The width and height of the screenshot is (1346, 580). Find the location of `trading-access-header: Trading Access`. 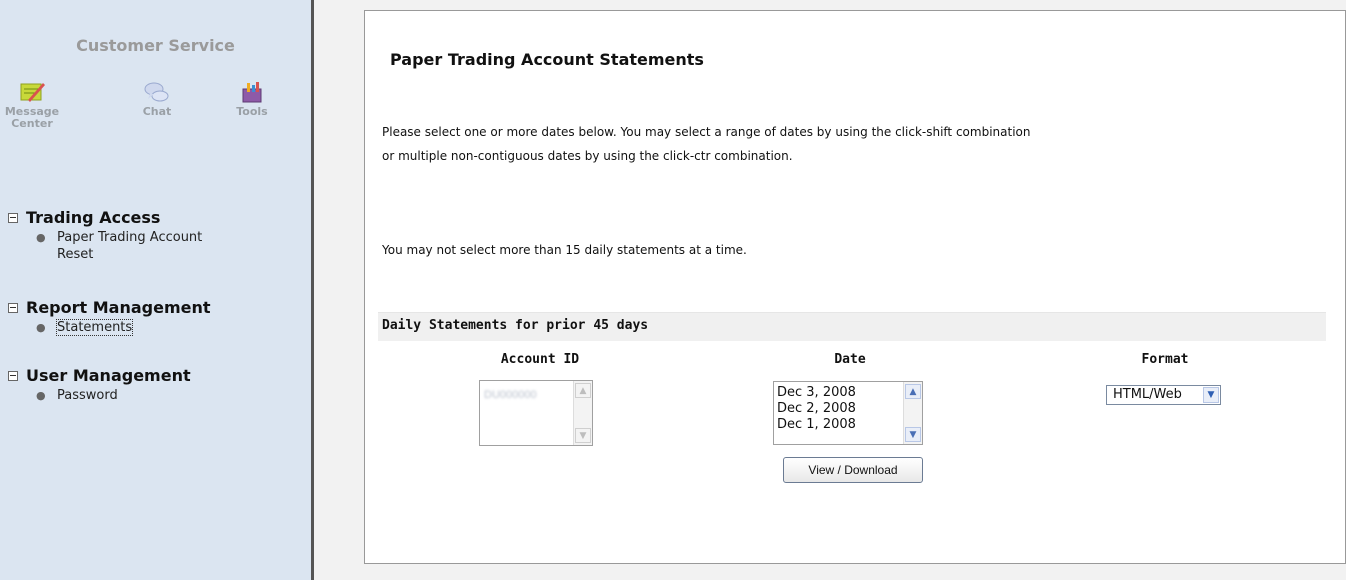

trading-access-header: Trading Access is located at coordinates (105, 217).